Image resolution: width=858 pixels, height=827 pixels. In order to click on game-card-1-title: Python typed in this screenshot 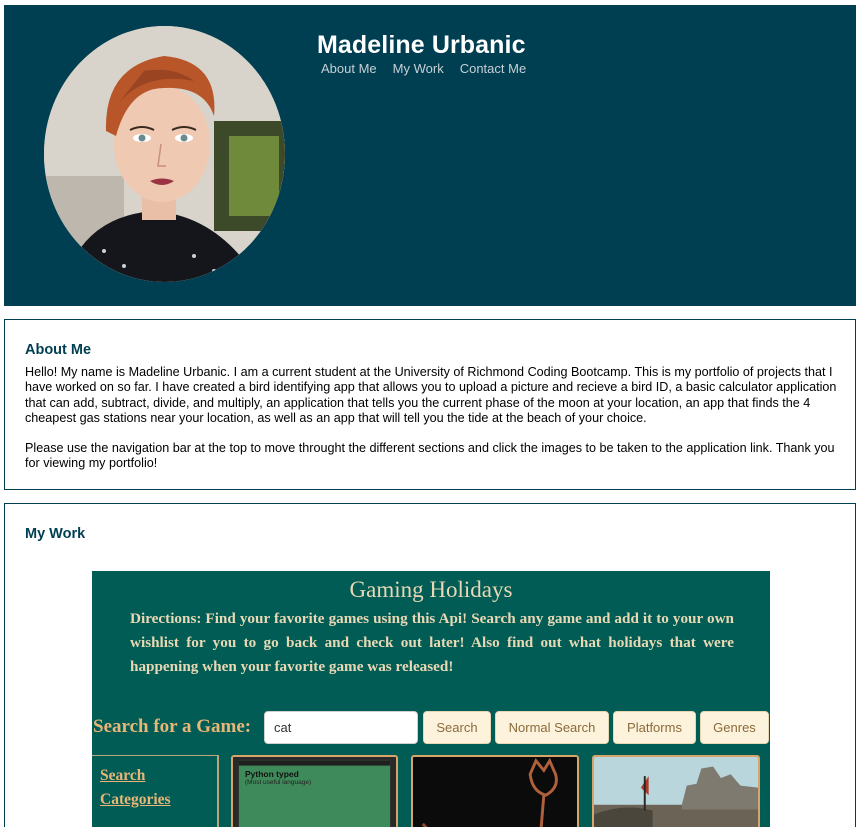, I will do `click(272, 774)`.